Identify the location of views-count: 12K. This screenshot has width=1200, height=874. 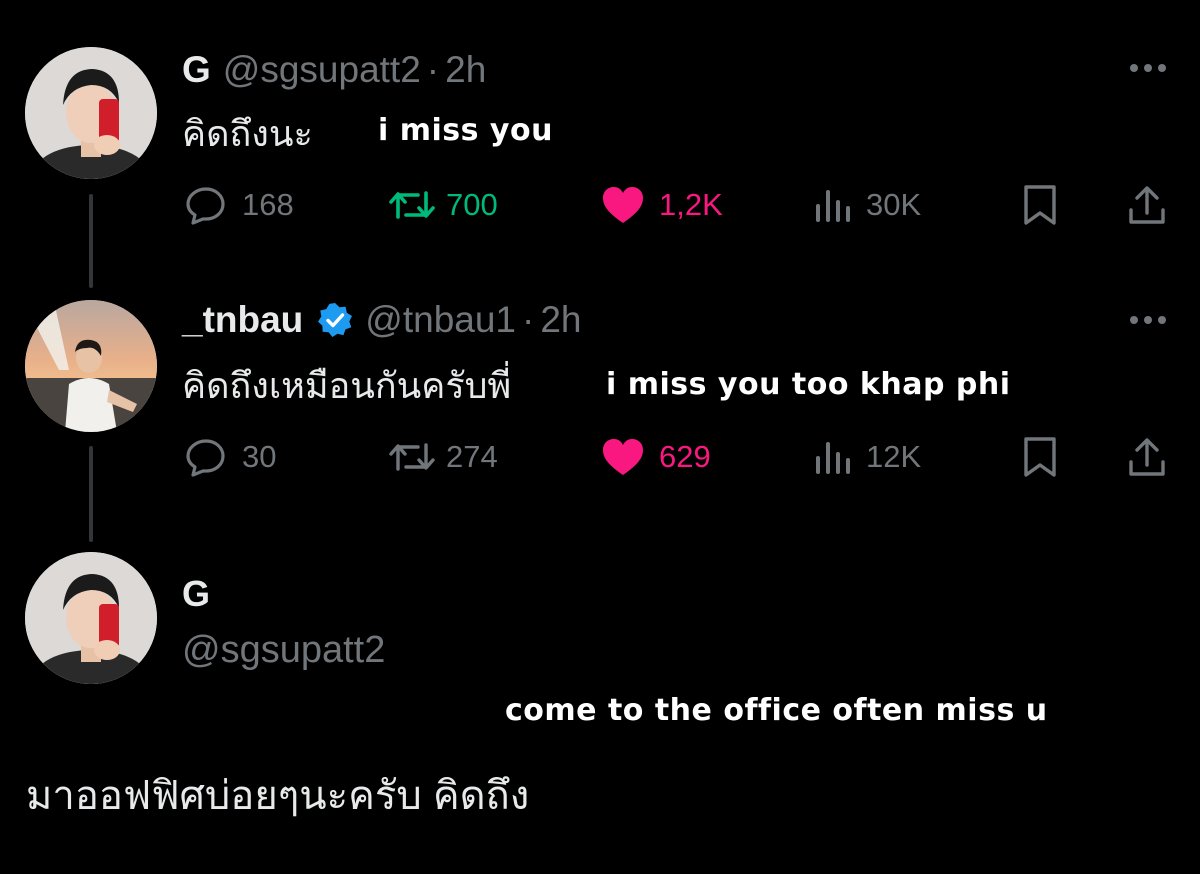
(894, 456).